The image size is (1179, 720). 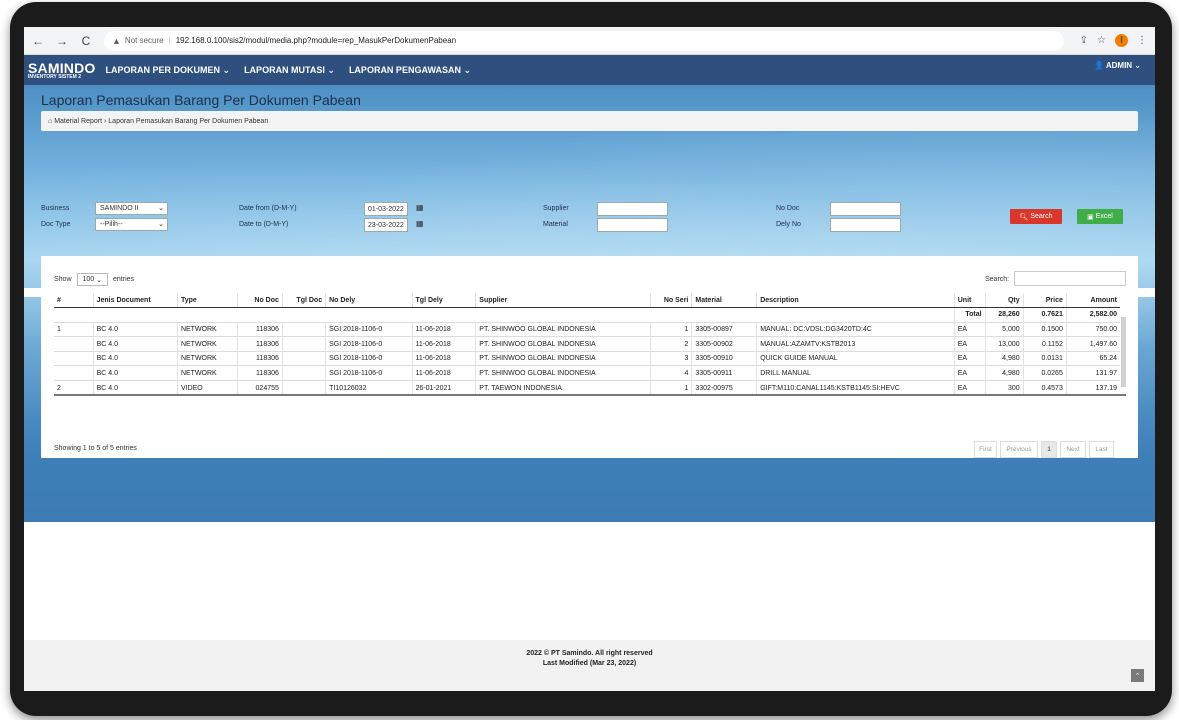 What do you see at coordinates (259, 301) in the screenshot?
I see `col-header-no-doc: No Doc` at bounding box center [259, 301].